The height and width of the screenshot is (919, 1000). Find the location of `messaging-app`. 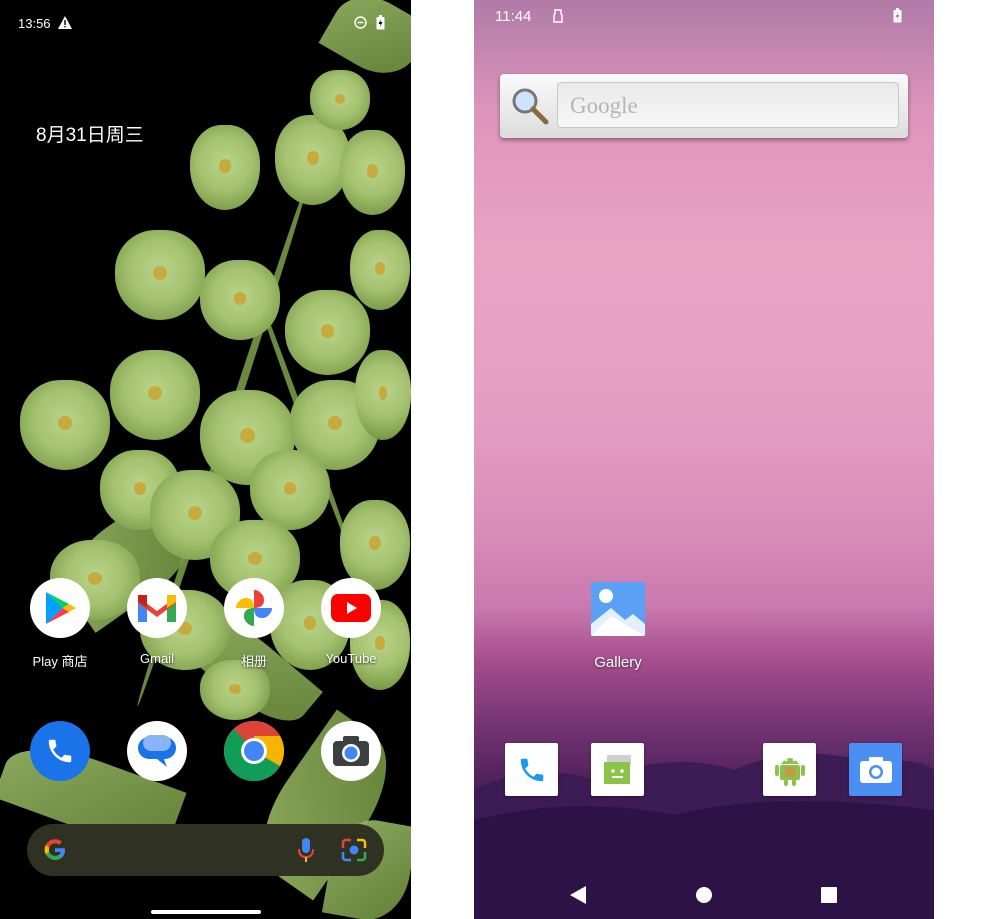

messaging-app is located at coordinates (617, 769).